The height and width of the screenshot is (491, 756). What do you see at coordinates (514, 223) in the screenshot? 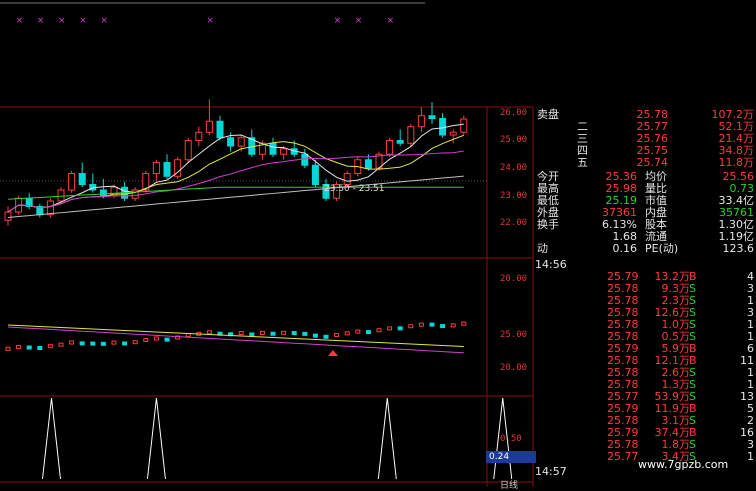
I see `price-tick: 22.00` at bounding box center [514, 223].